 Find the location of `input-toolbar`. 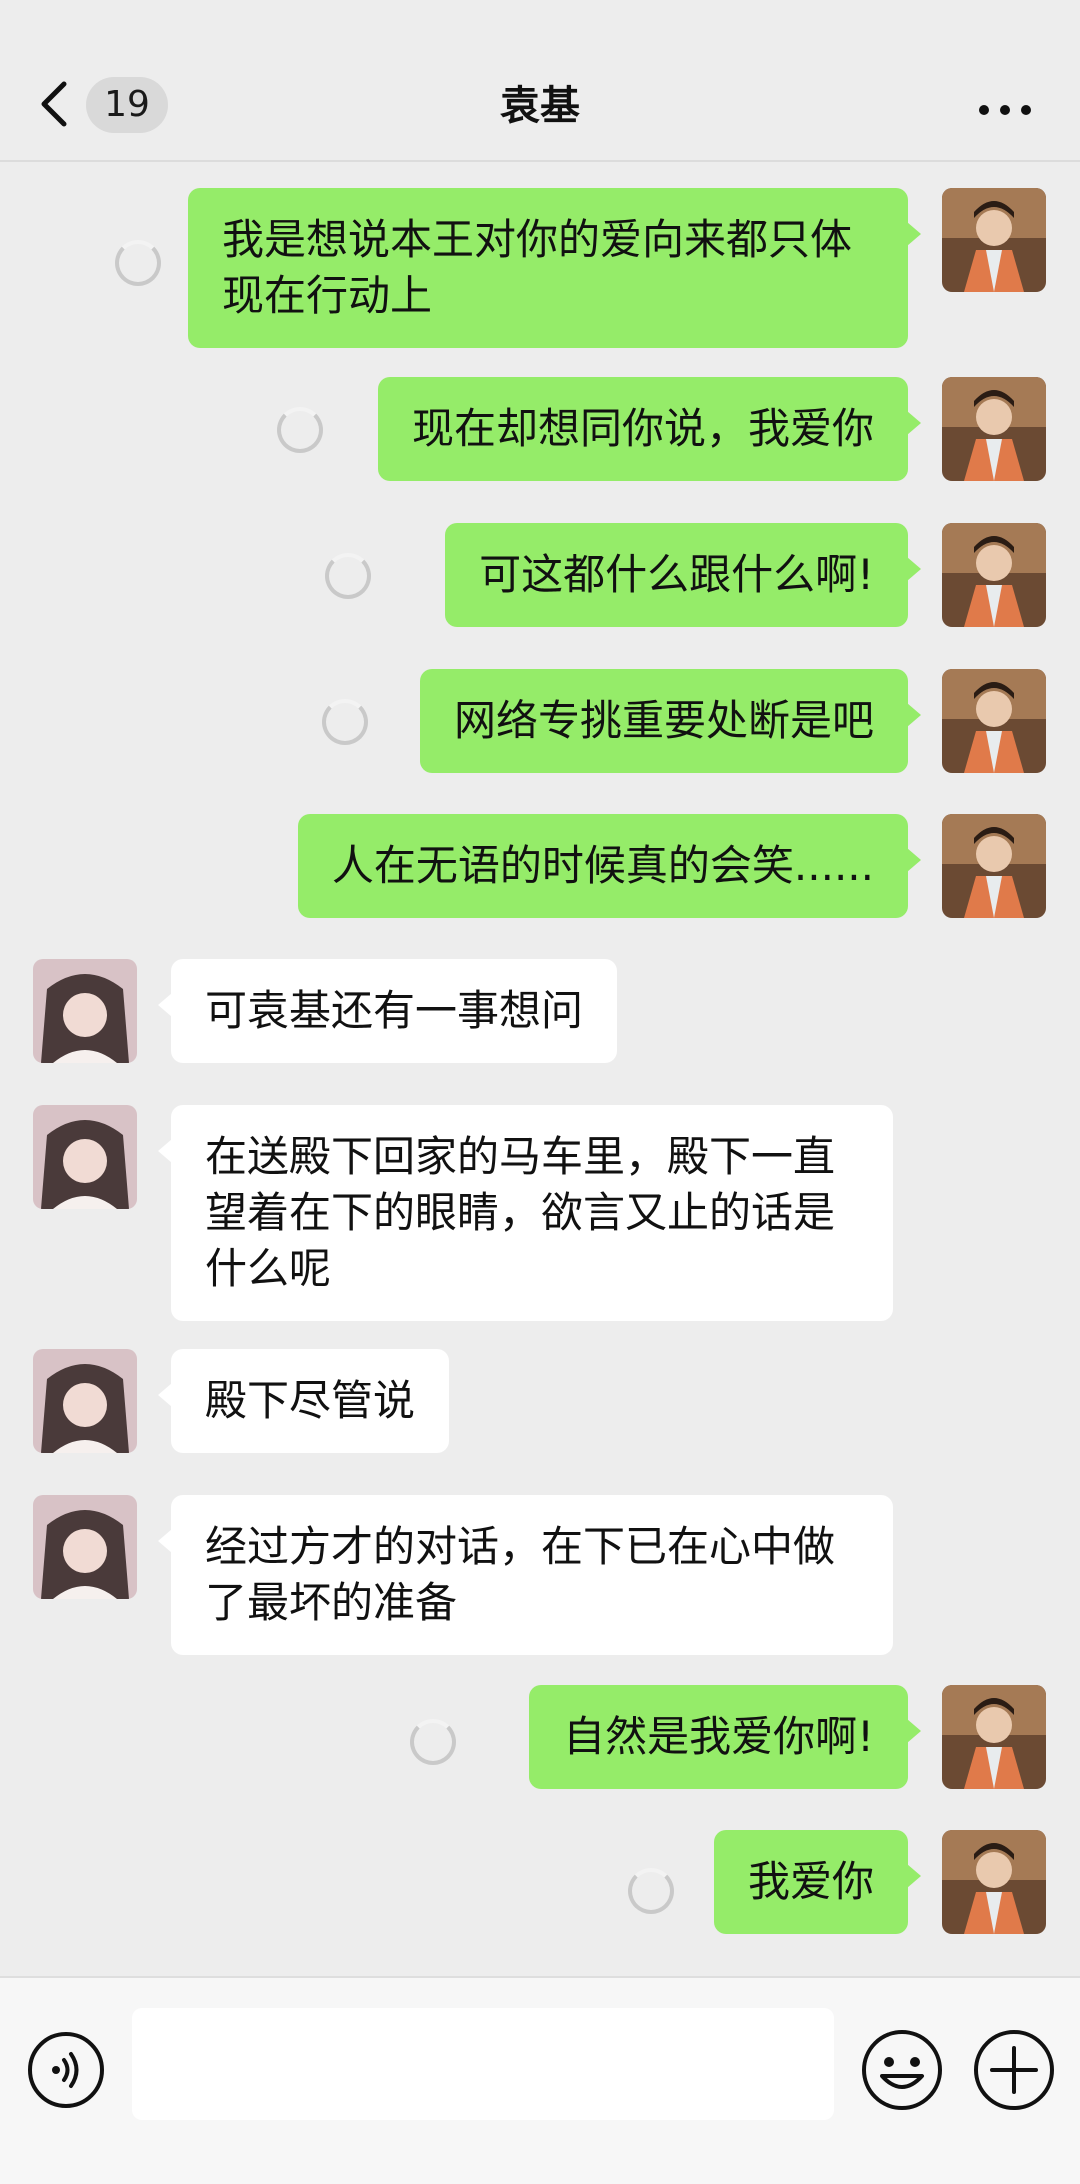

input-toolbar is located at coordinates (540, 2080).